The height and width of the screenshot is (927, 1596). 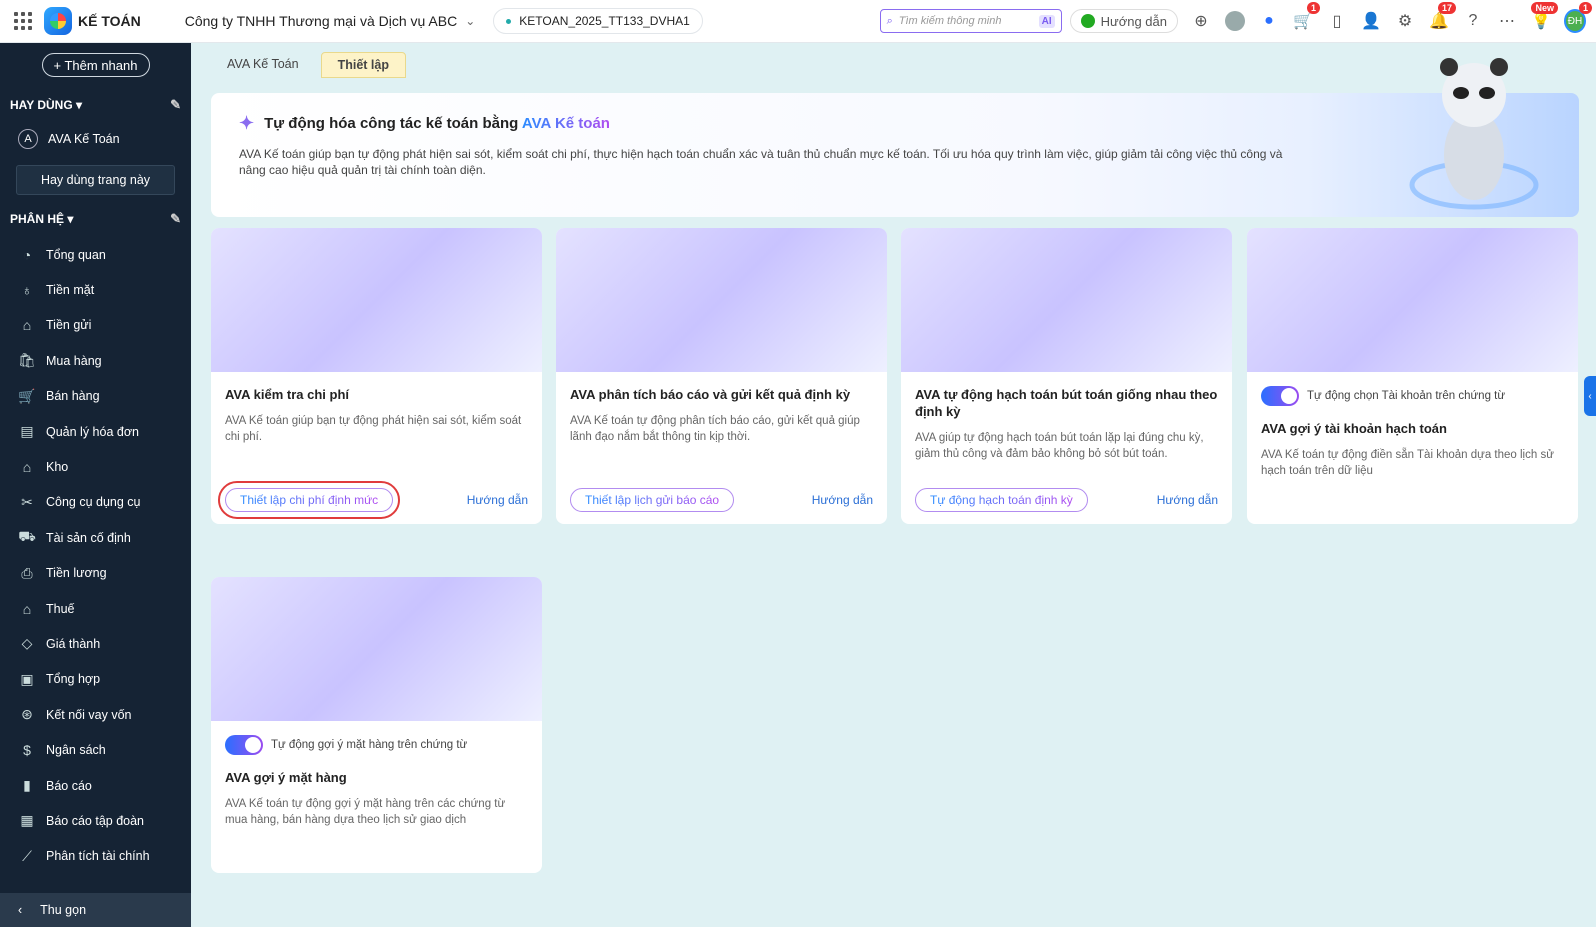 I want to click on auto-item-toggle, so click(x=244, y=745).